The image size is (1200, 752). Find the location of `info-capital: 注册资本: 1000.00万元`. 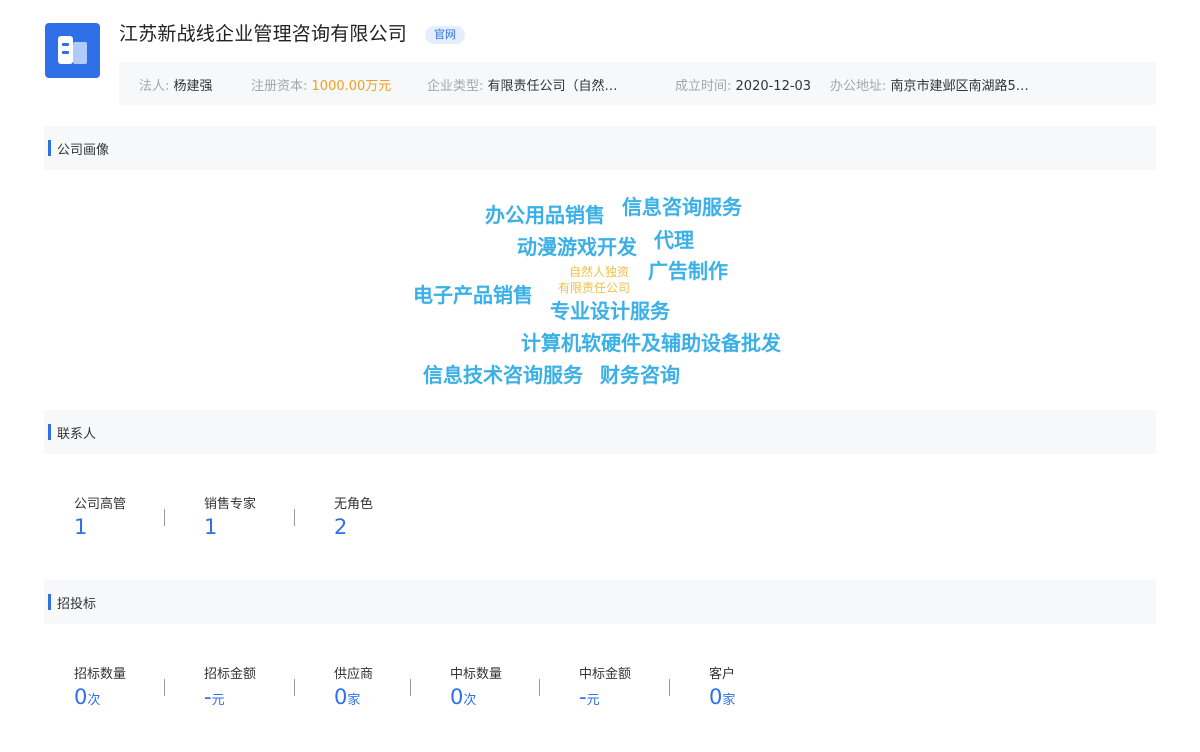

info-capital: 注册资本: 1000.00万元 is located at coordinates (321, 84).